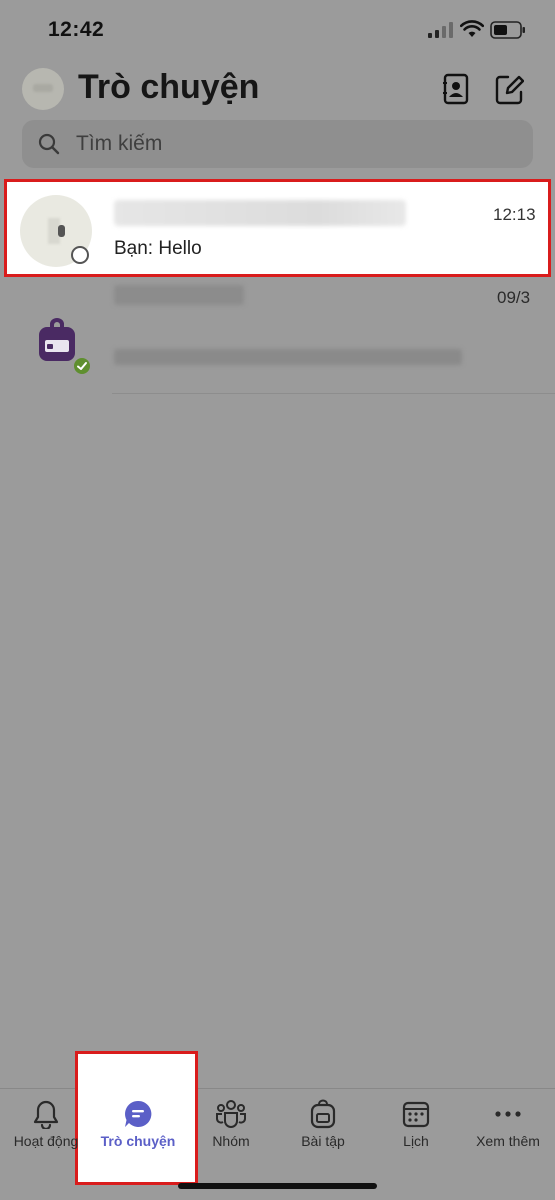 This screenshot has height=1200, width=555. Describe the element at coordinates (333, 393) in the screenshot. I see `list-divider` at that location.